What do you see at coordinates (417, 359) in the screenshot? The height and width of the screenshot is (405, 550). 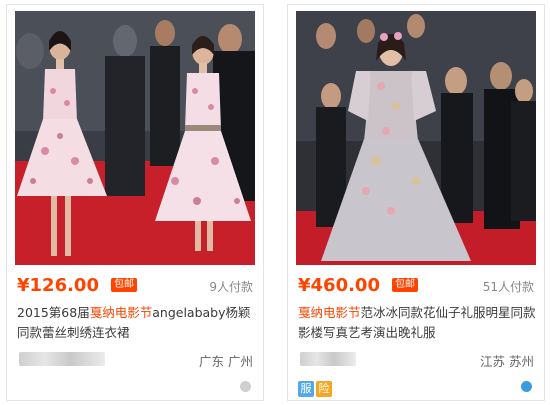 I see `shop-row: 江苏 苏州` at bounding box center [417, 359].